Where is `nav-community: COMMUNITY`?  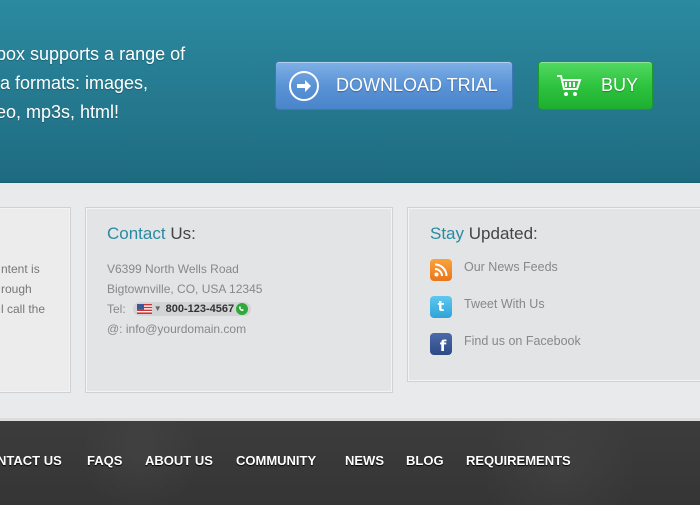
nav-community: COMMUNITY is located at coordinates (276, 460).